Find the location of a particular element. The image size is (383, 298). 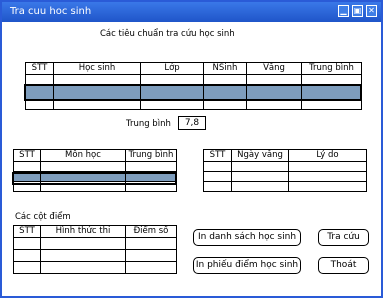

column-header: Điểm số is located at coordinates (151, 231).